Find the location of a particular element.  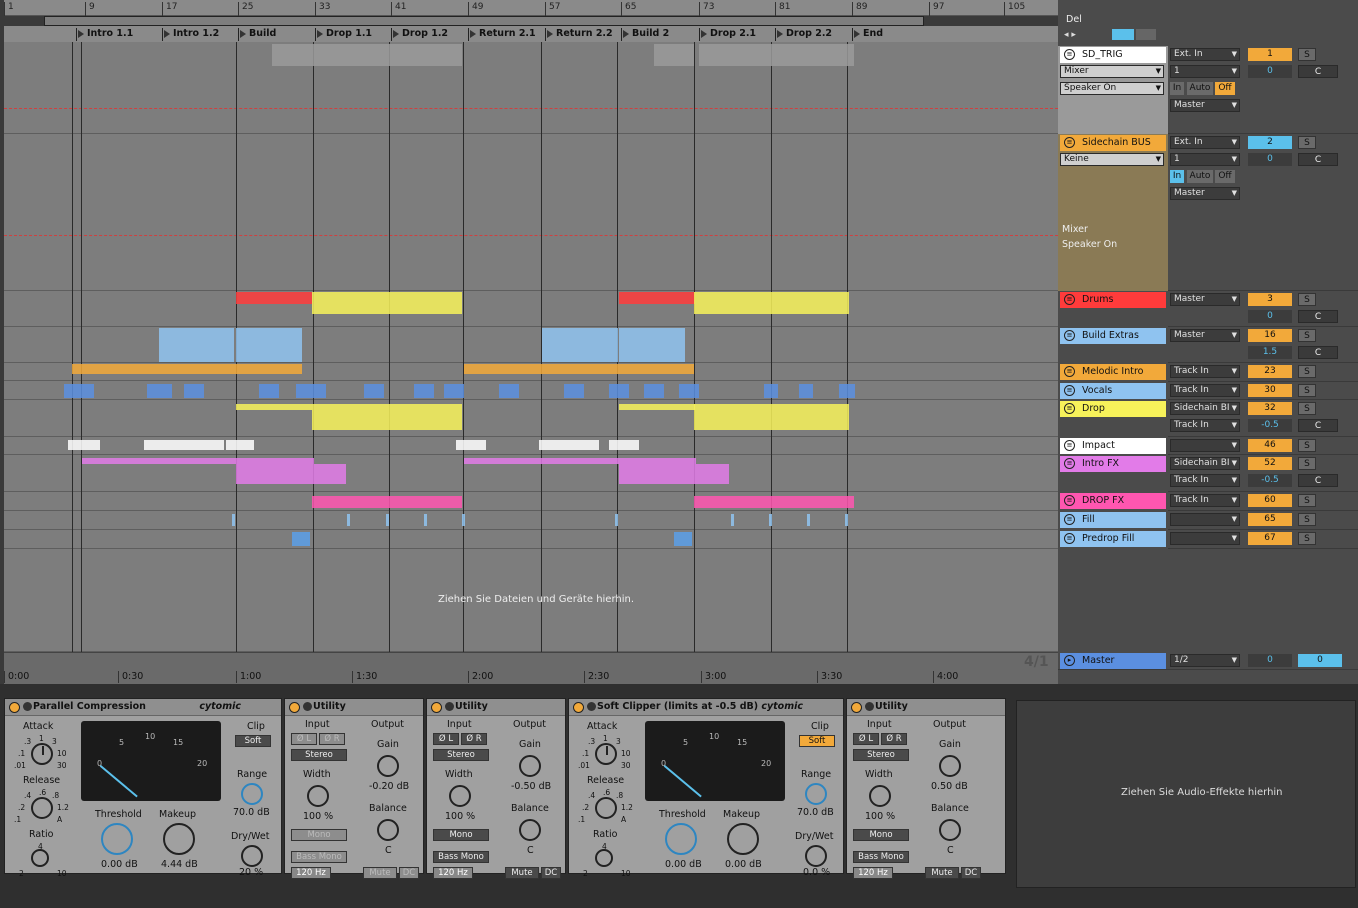

loop-brace is located at coordinates (484, 21).